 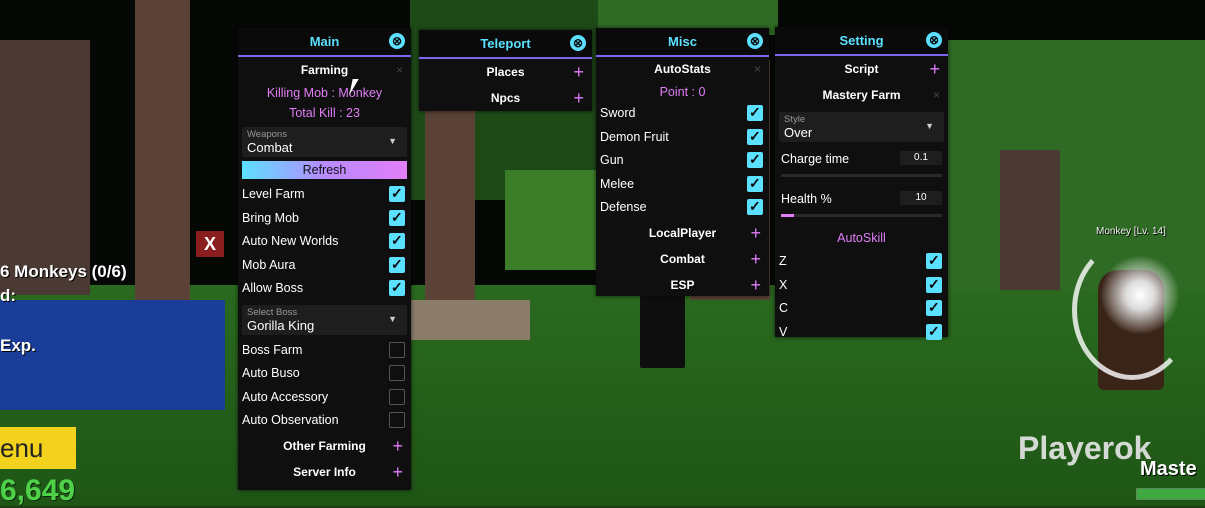 I want to click on section-esp: ESP +, so click(x=682, y=285).